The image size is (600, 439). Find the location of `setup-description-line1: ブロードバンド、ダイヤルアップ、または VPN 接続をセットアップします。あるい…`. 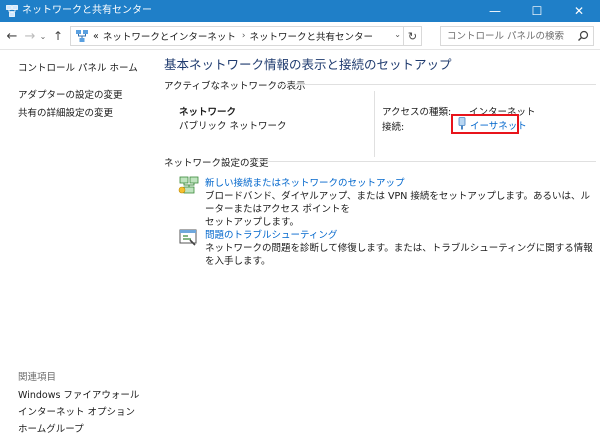

setup-description-line1: ブロードバンド、ダイヤルアップ、または VPN 接続をセットアップします。あるい… is located at coordinates (397, 203).